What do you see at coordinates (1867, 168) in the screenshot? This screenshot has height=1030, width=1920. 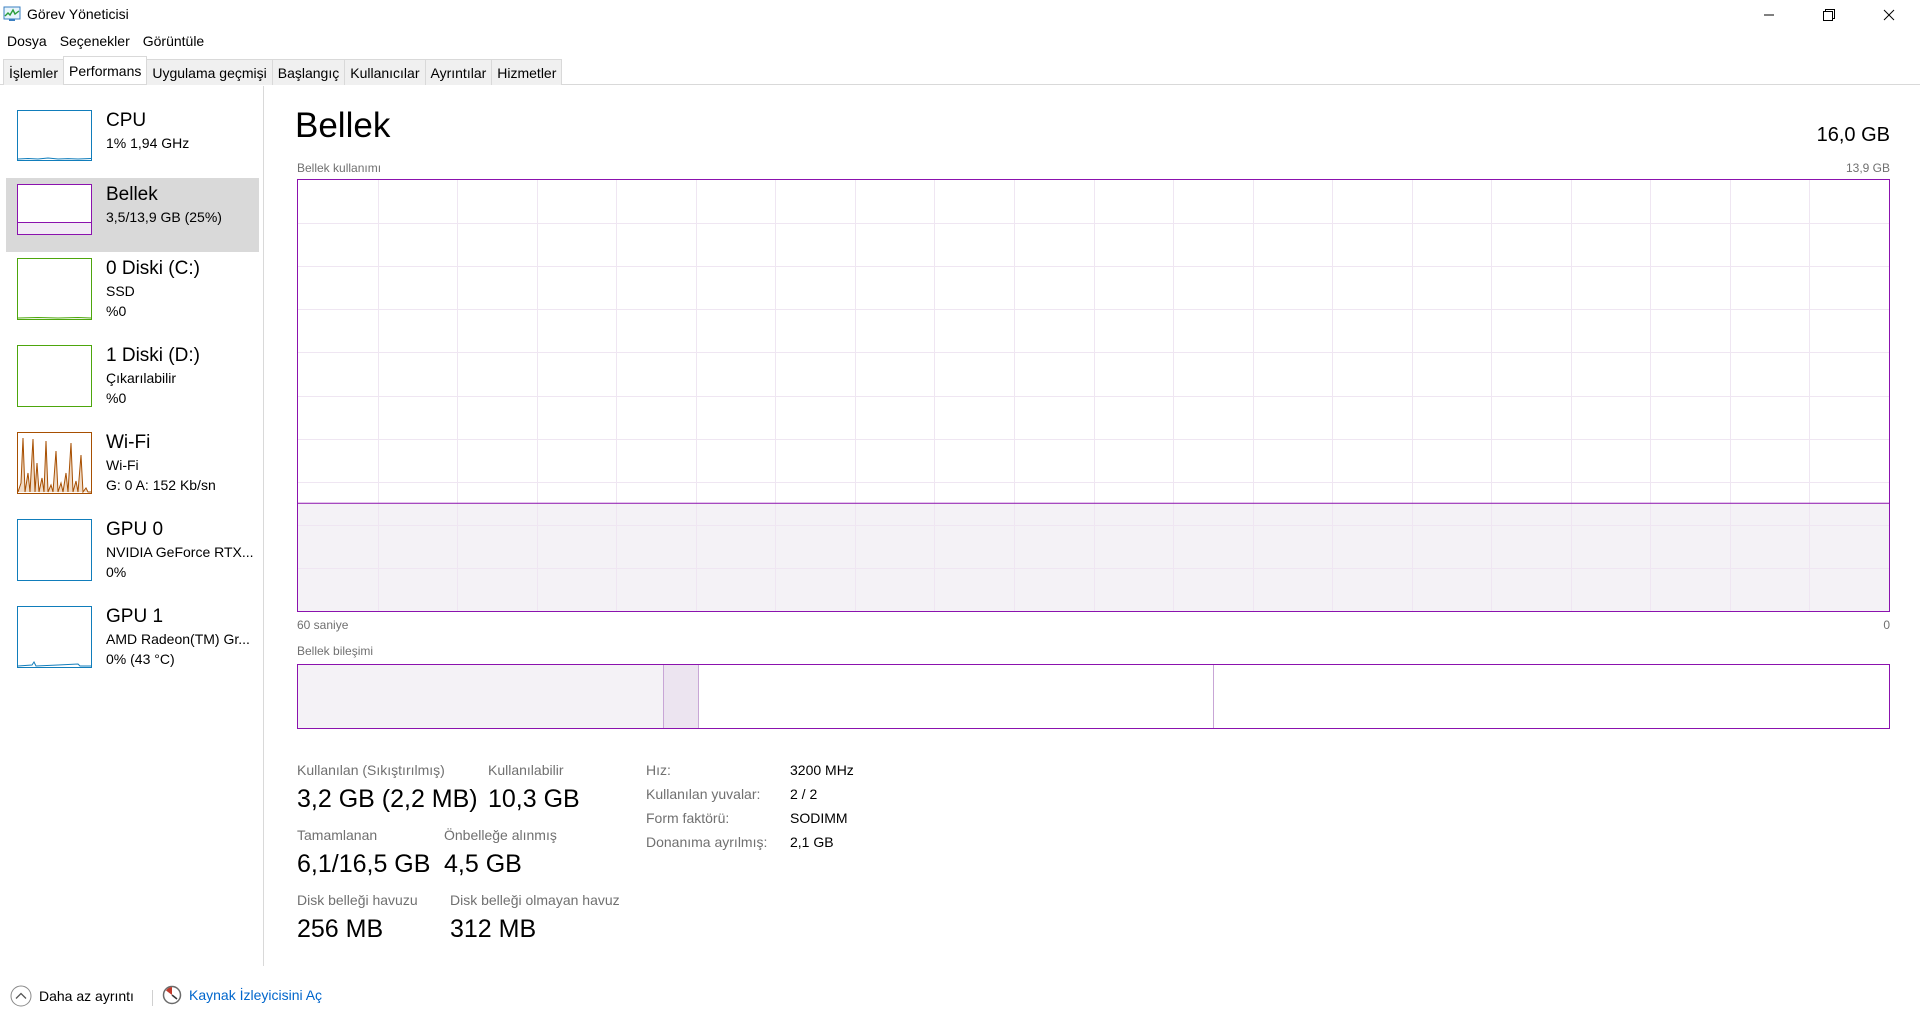 I see `usage-chart-max: 13,9 GB` at bounding box center [1867, 168].